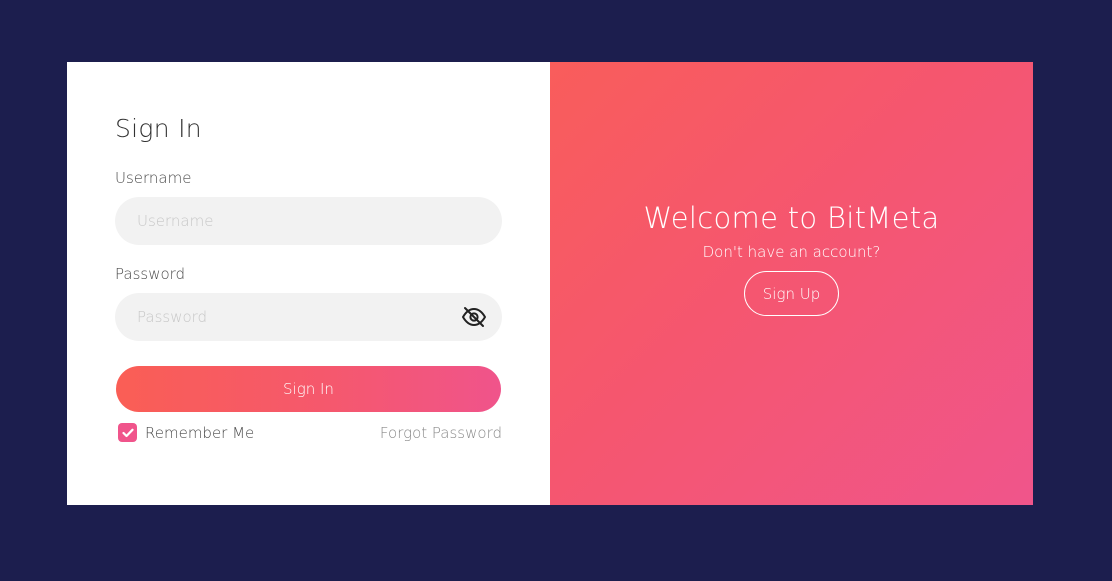  I want to click on welcome-subtitle: Don't have an account?, so click(791, 252).